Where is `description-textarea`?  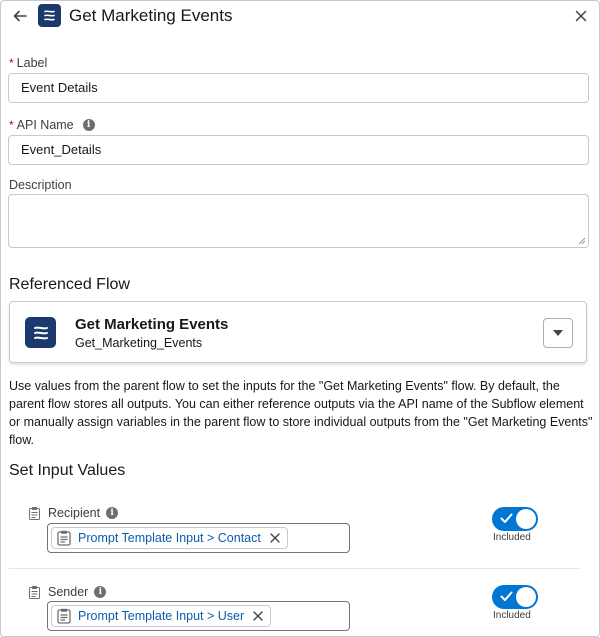
description-textarea is located at coordinates (298, 221).